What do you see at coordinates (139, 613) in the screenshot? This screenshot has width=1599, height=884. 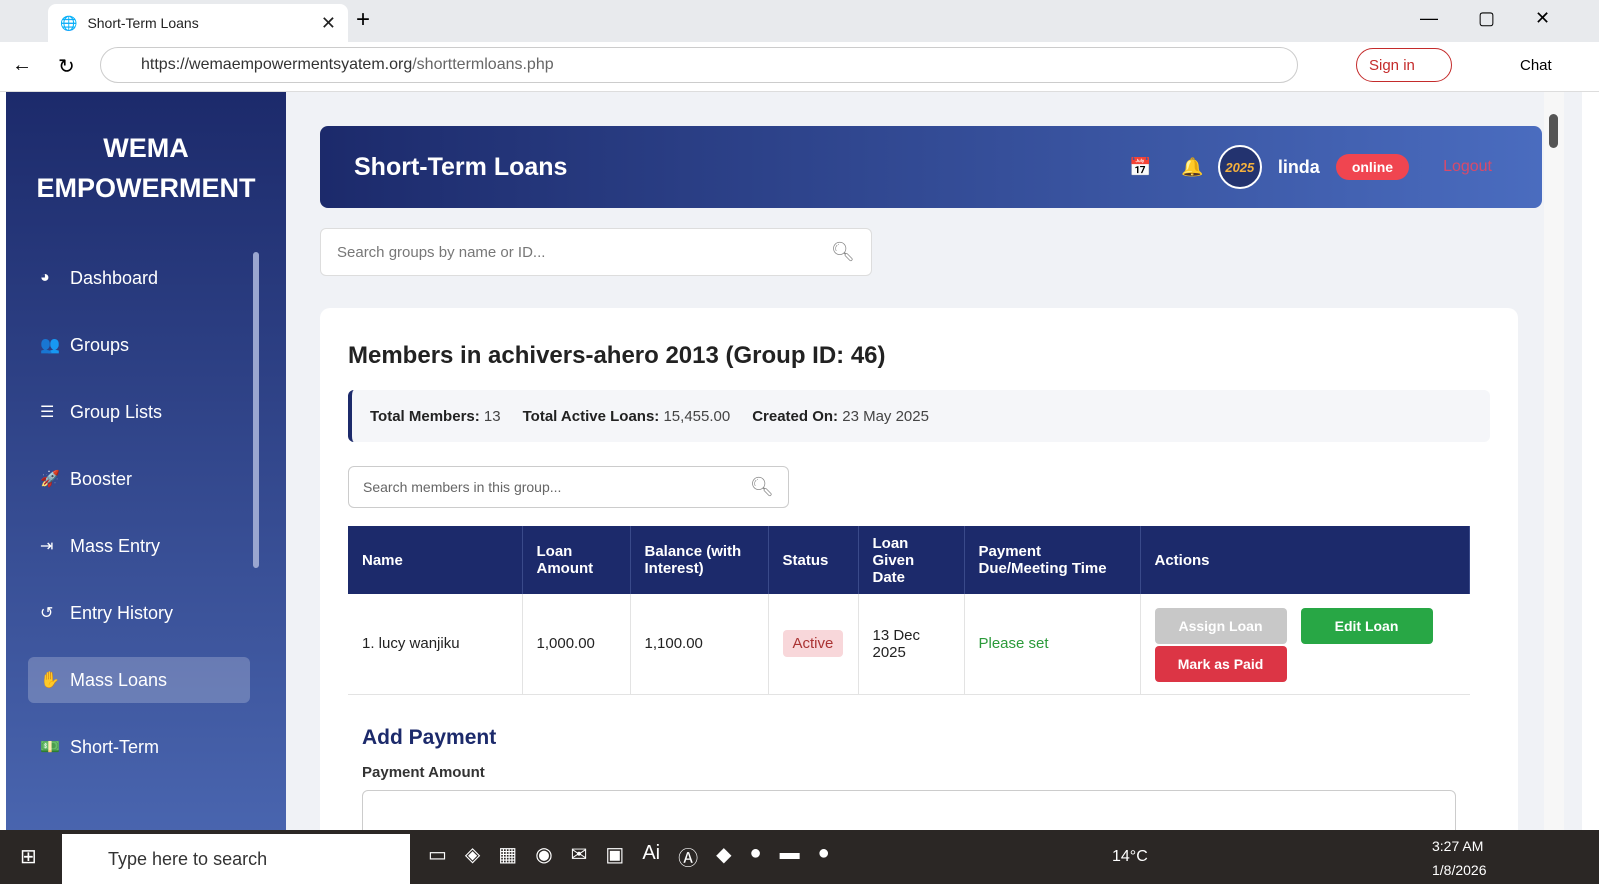 I see `sidebar-item-entry-history: ↺ Entry History` at bounding box center [139, 613].